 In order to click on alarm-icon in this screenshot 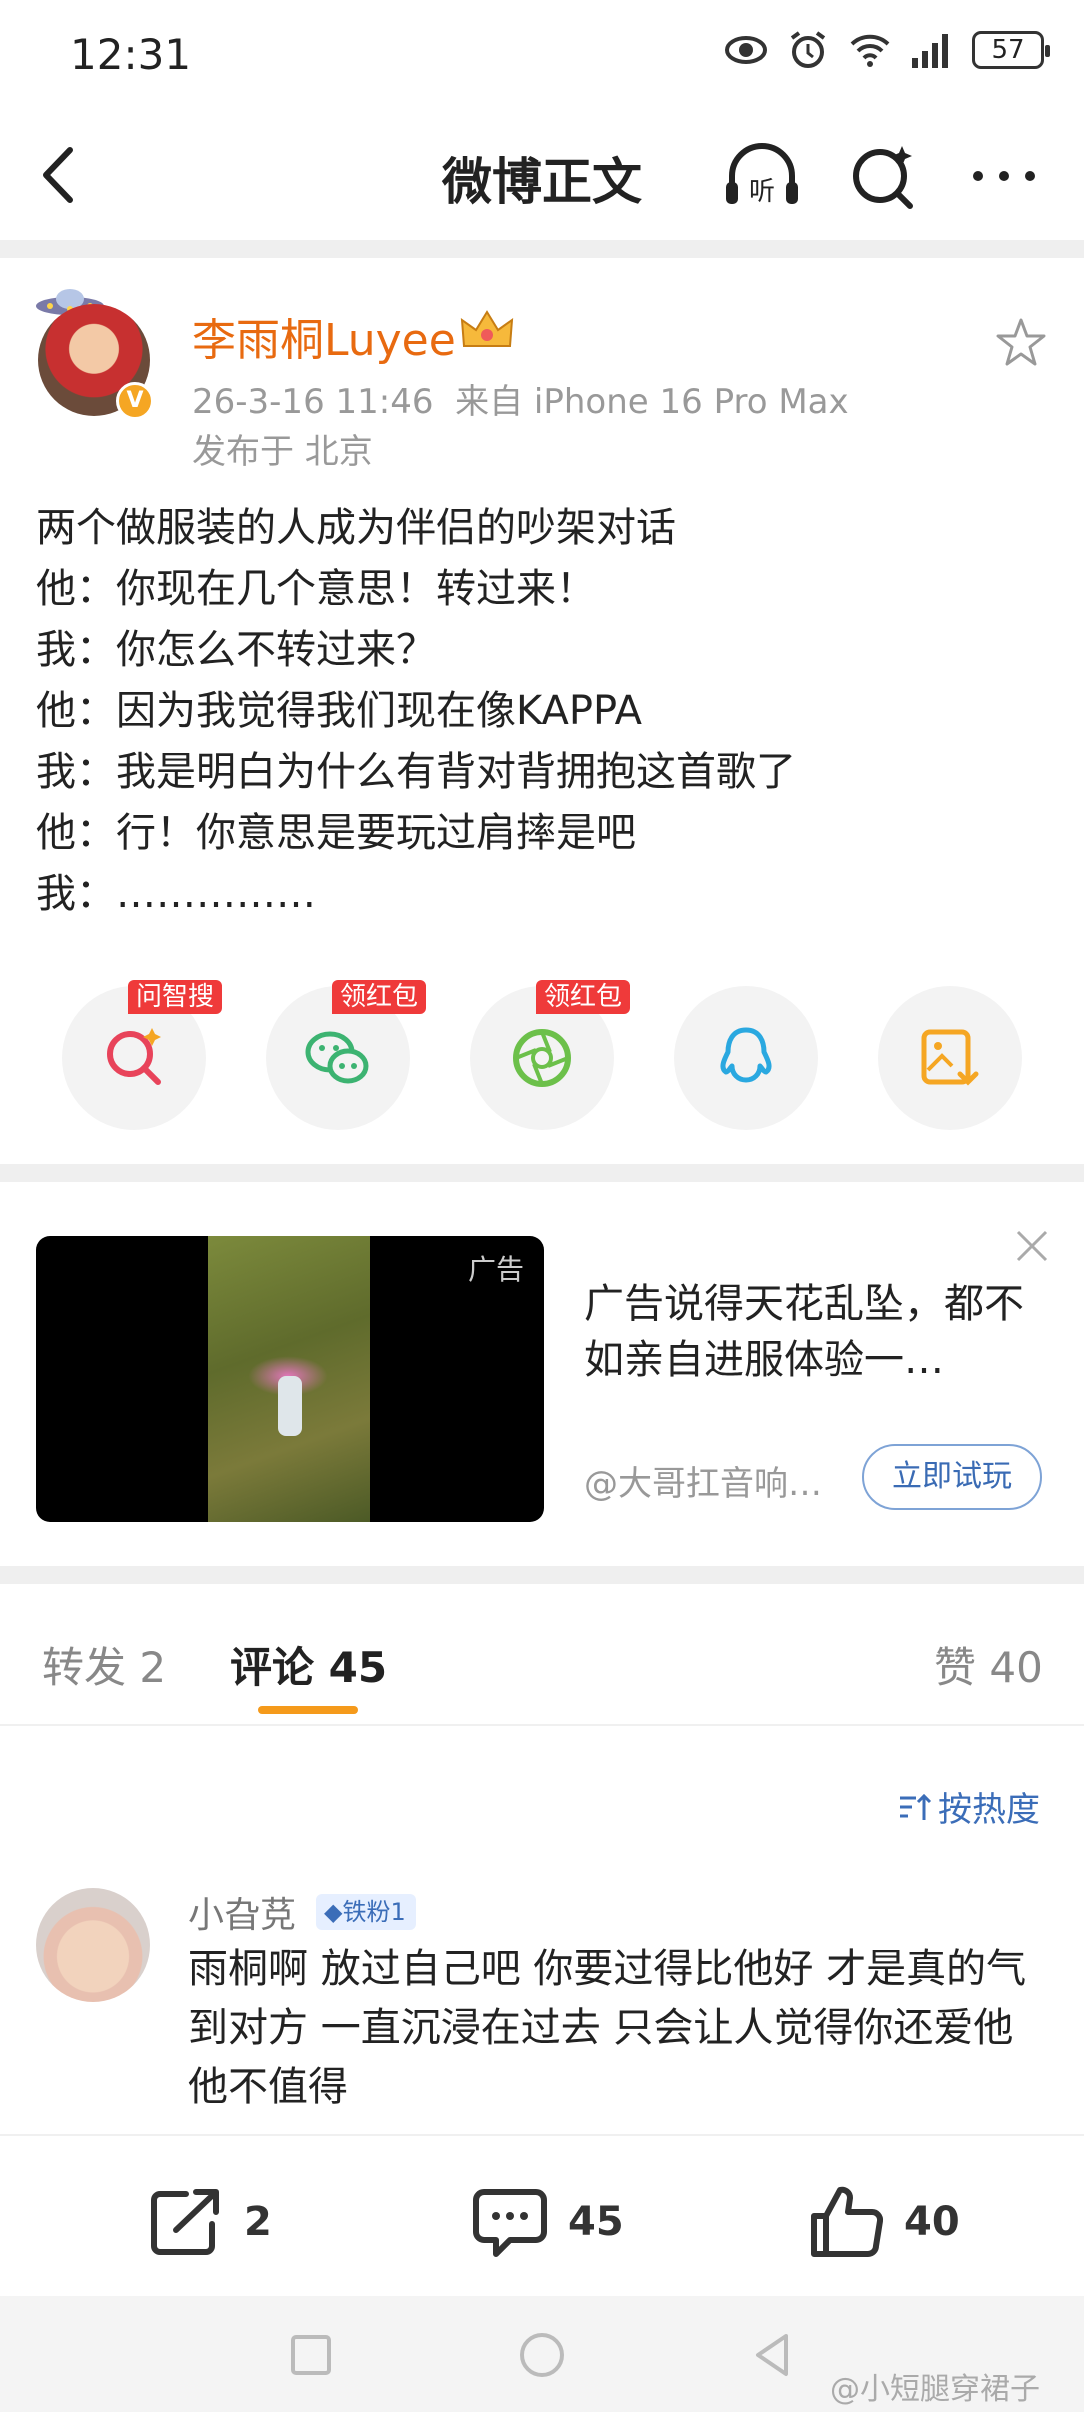, I will do `click(808, 49)`.